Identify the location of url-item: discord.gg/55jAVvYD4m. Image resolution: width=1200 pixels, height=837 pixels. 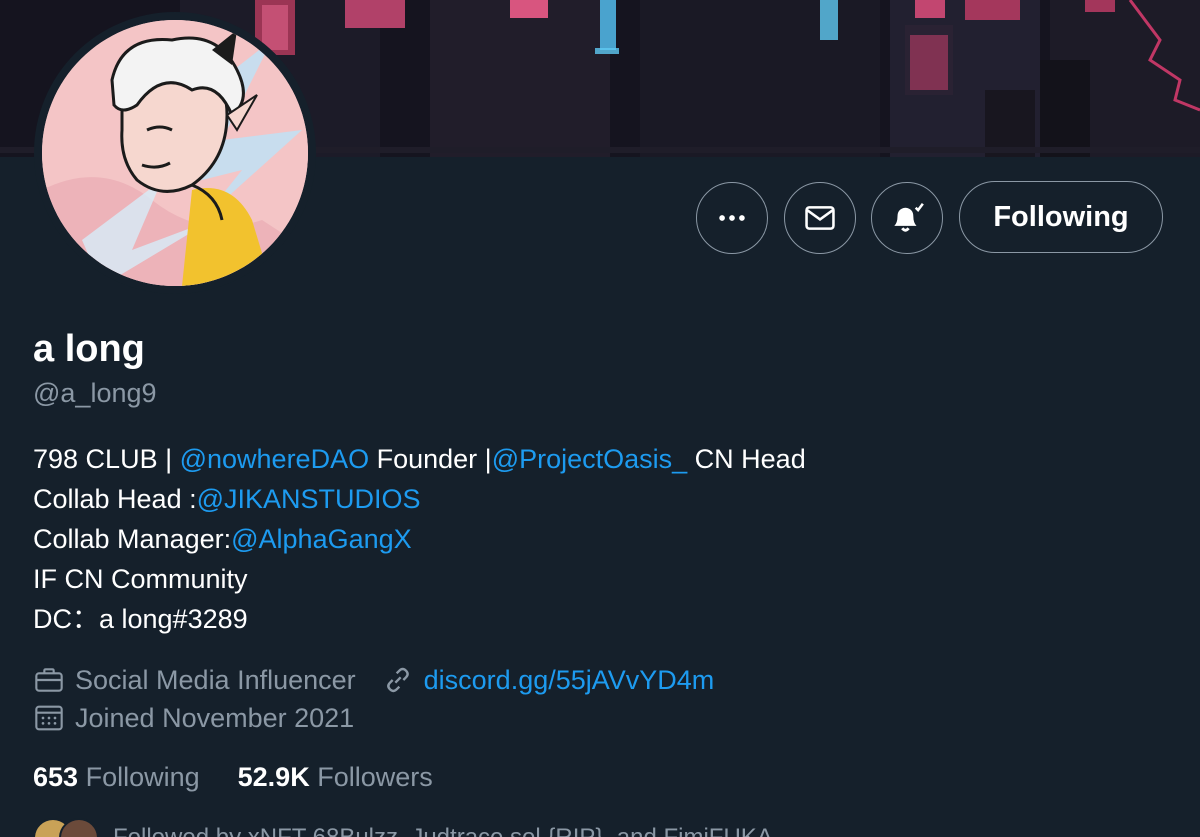
(548, 680).